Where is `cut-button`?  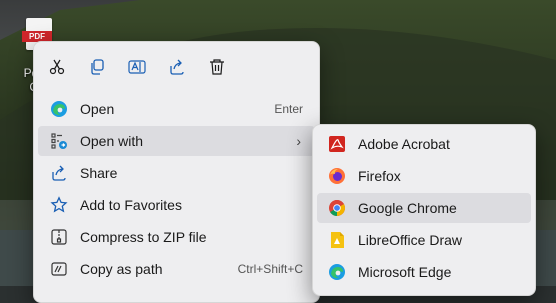
cut-button is located at coordinates (57, 67).